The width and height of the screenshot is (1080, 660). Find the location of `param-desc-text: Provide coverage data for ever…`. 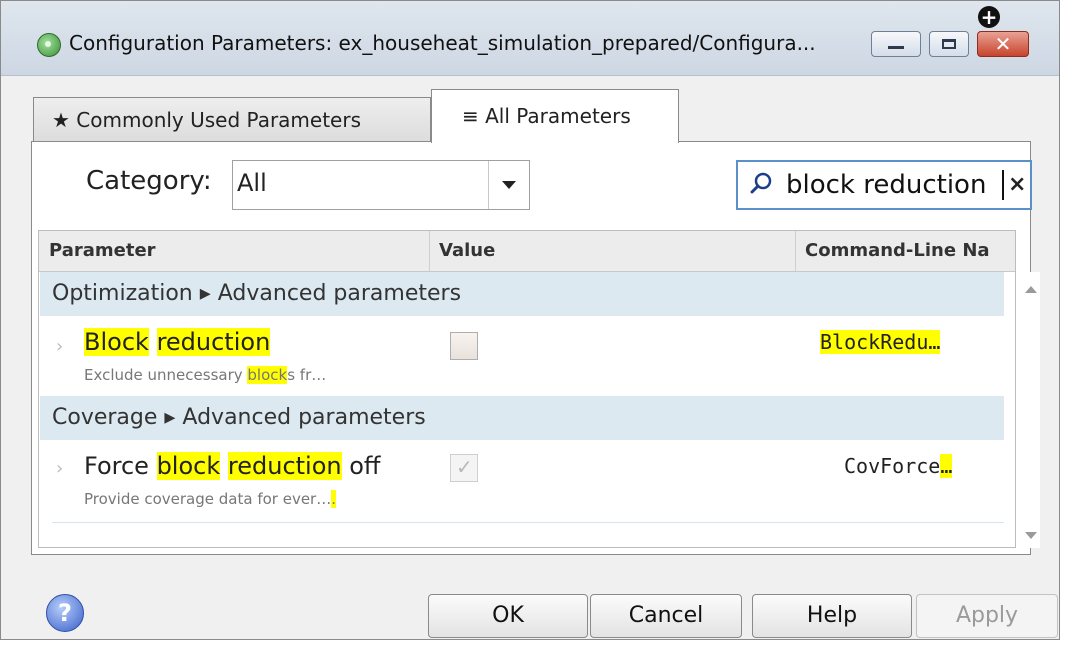

param-desc-text: Provide coverage data for ever… is located at coordinates (208, 499).